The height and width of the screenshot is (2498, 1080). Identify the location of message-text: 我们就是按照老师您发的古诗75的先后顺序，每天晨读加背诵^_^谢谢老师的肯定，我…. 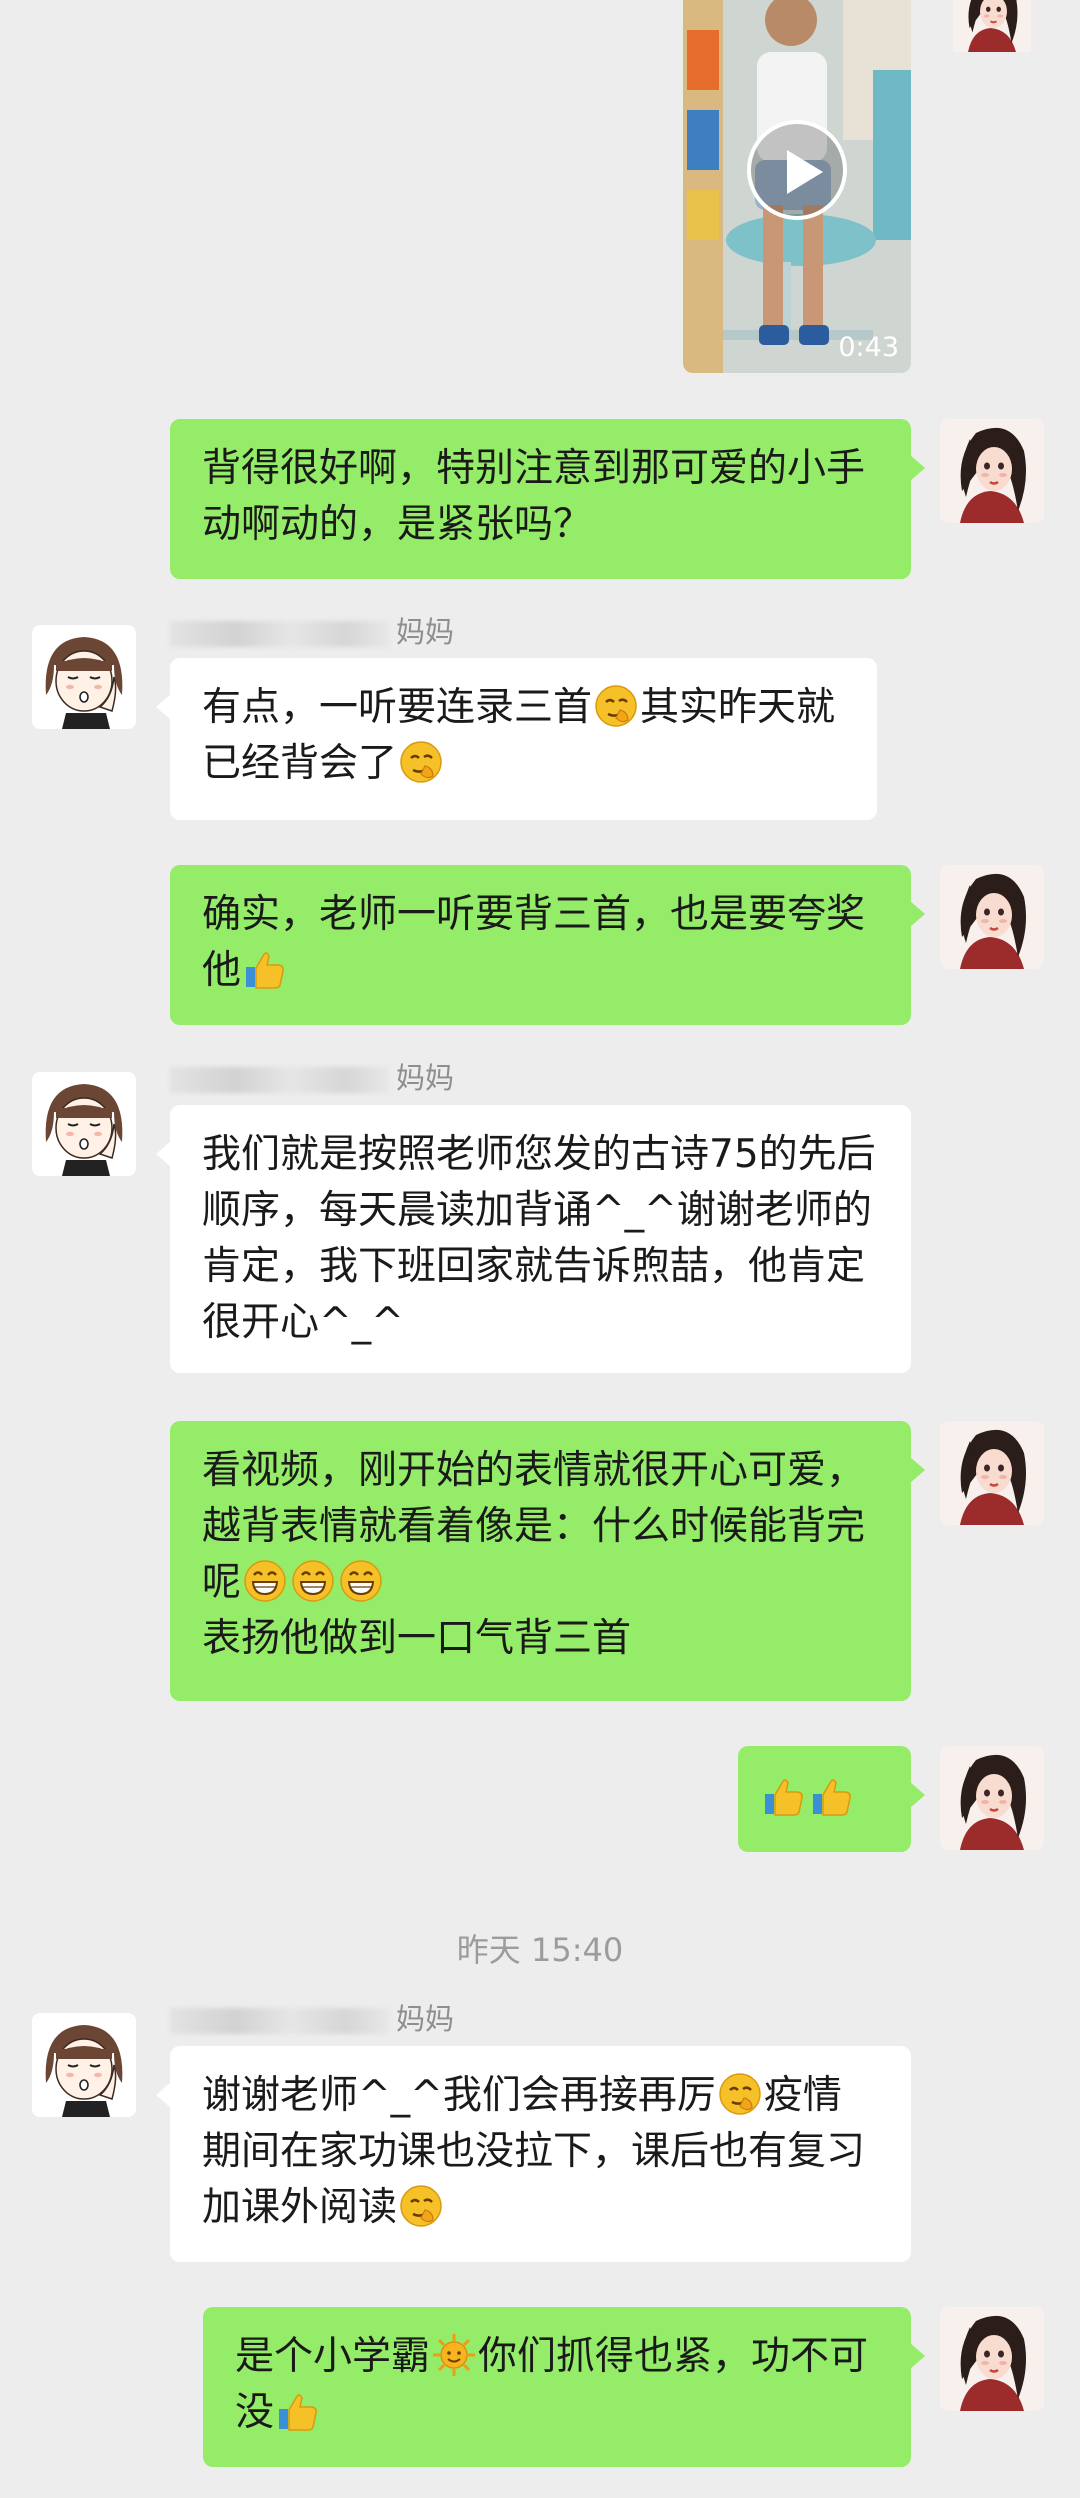
(539, 1238).